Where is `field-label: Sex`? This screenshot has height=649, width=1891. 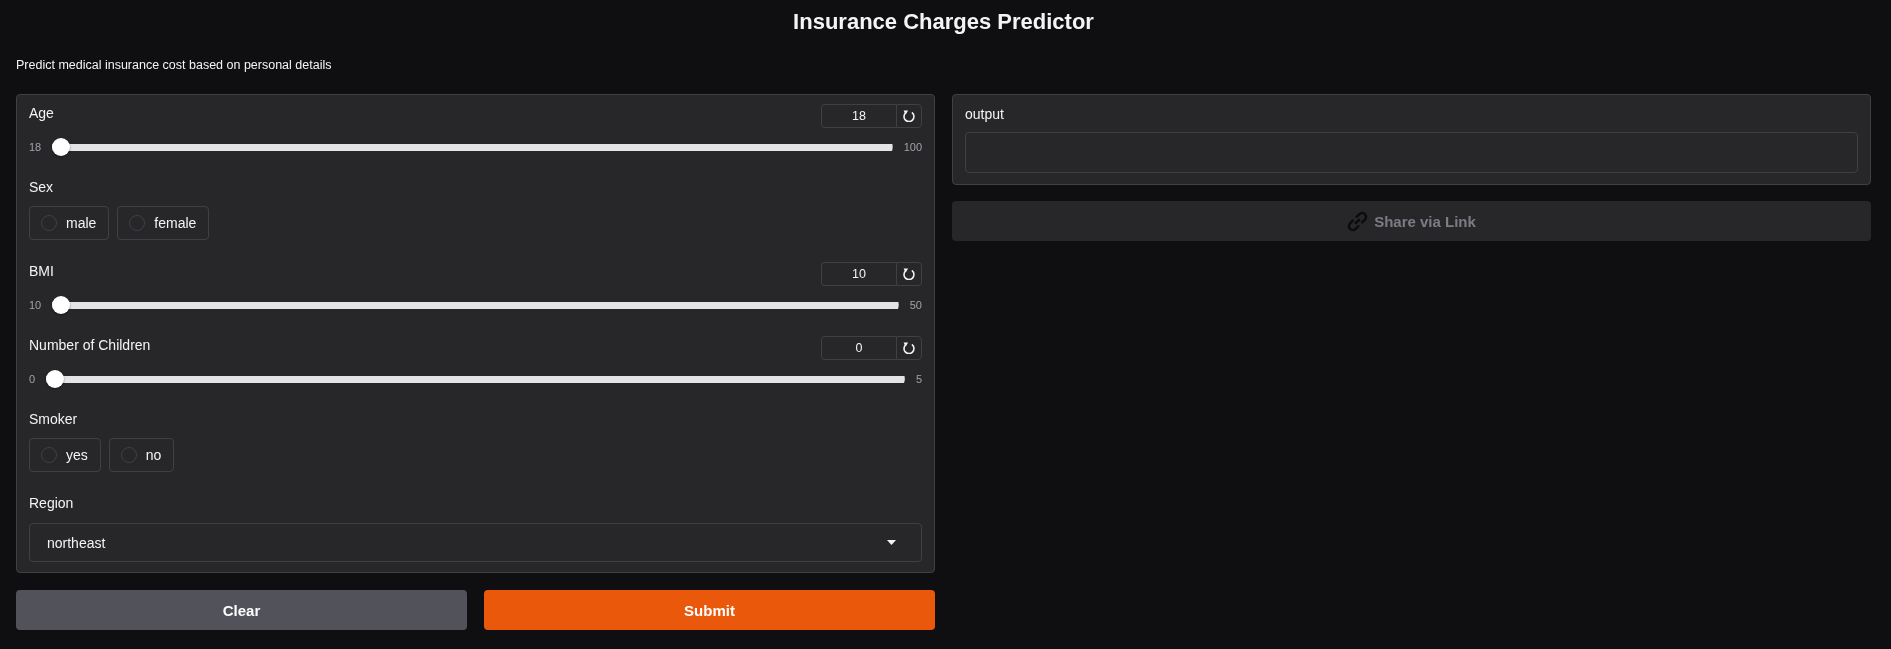 field-label: Sex is located at coordinates (41, 187).